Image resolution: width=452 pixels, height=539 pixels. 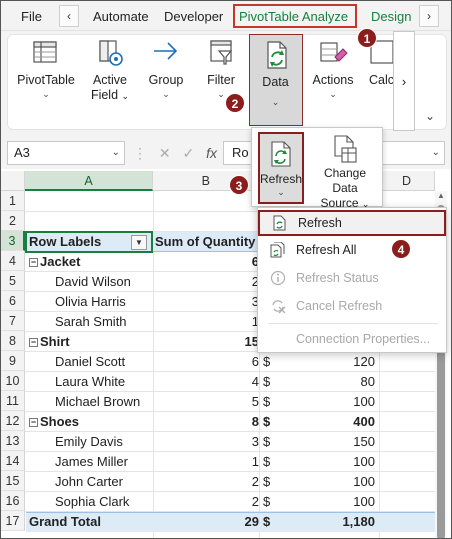 What do you see at coordinates (275, 73) in the screenshot?
I see `data-button-content: Data ⌄` at bounding box center [275, 73].